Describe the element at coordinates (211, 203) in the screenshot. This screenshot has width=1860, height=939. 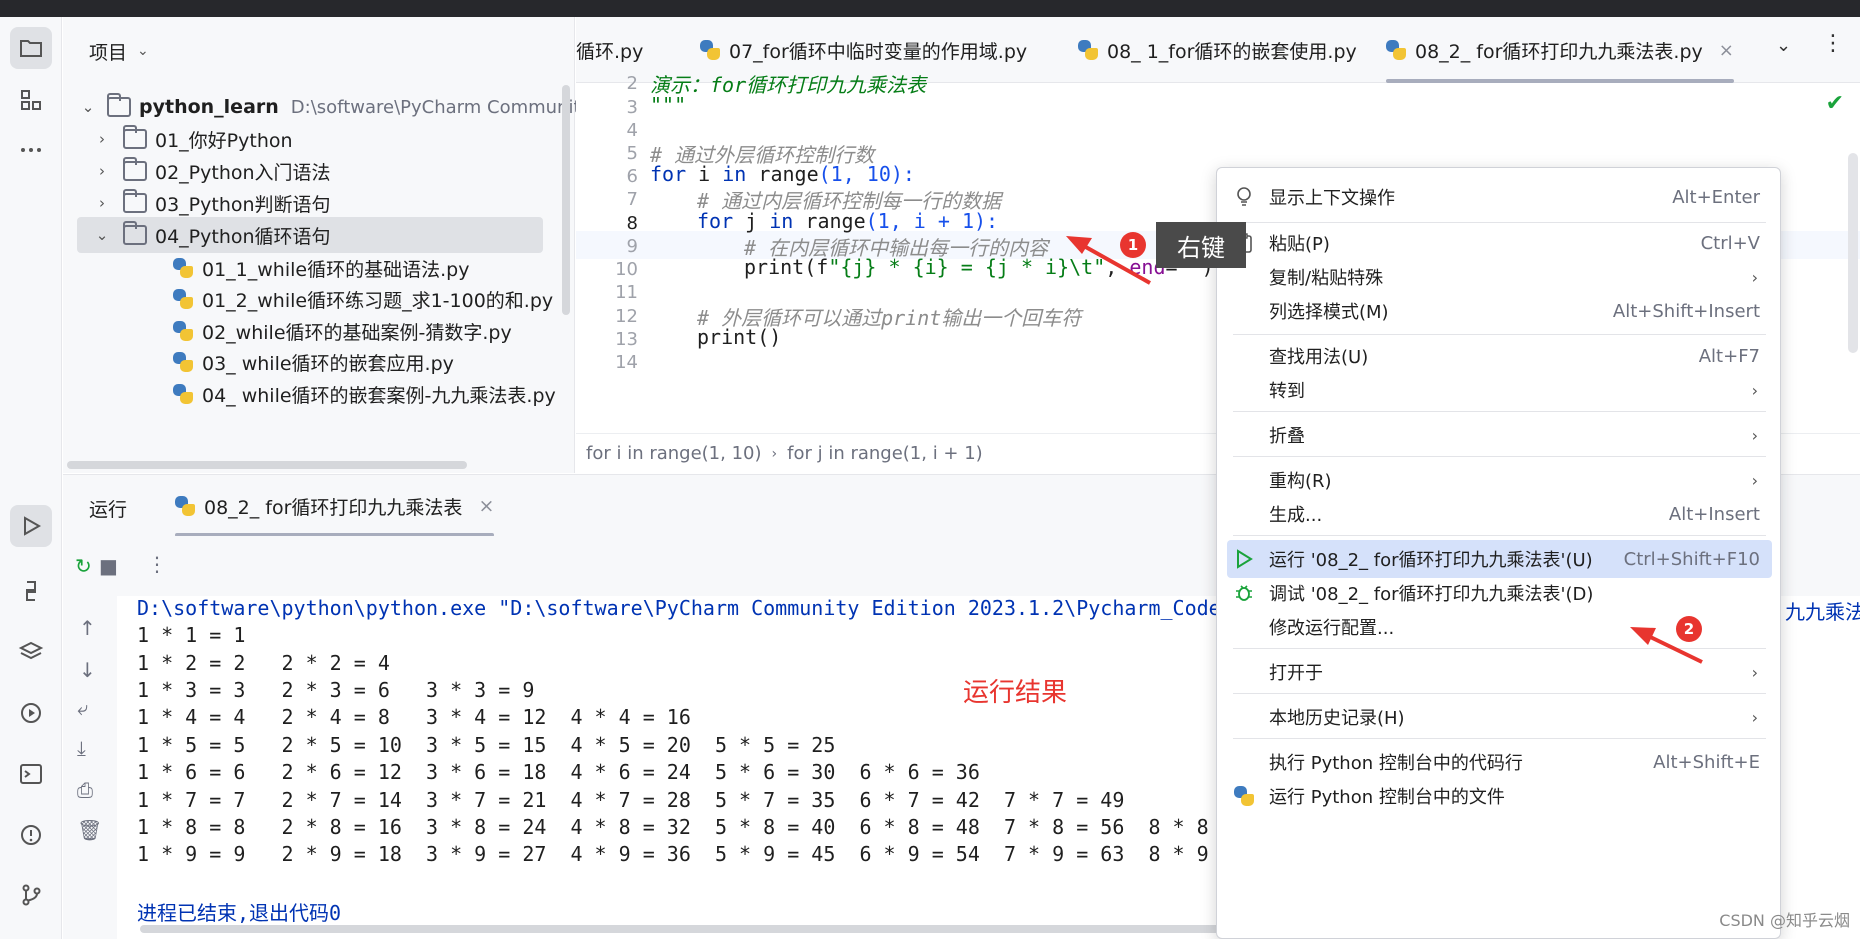
I see `tree-folder-item: › 03_Python判断语句` at that location.